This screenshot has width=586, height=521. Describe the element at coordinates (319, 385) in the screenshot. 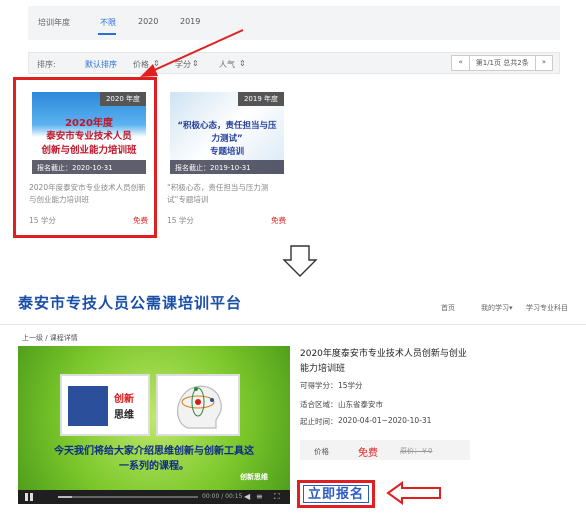

I see `credits-label: 可得学分：` at that location.